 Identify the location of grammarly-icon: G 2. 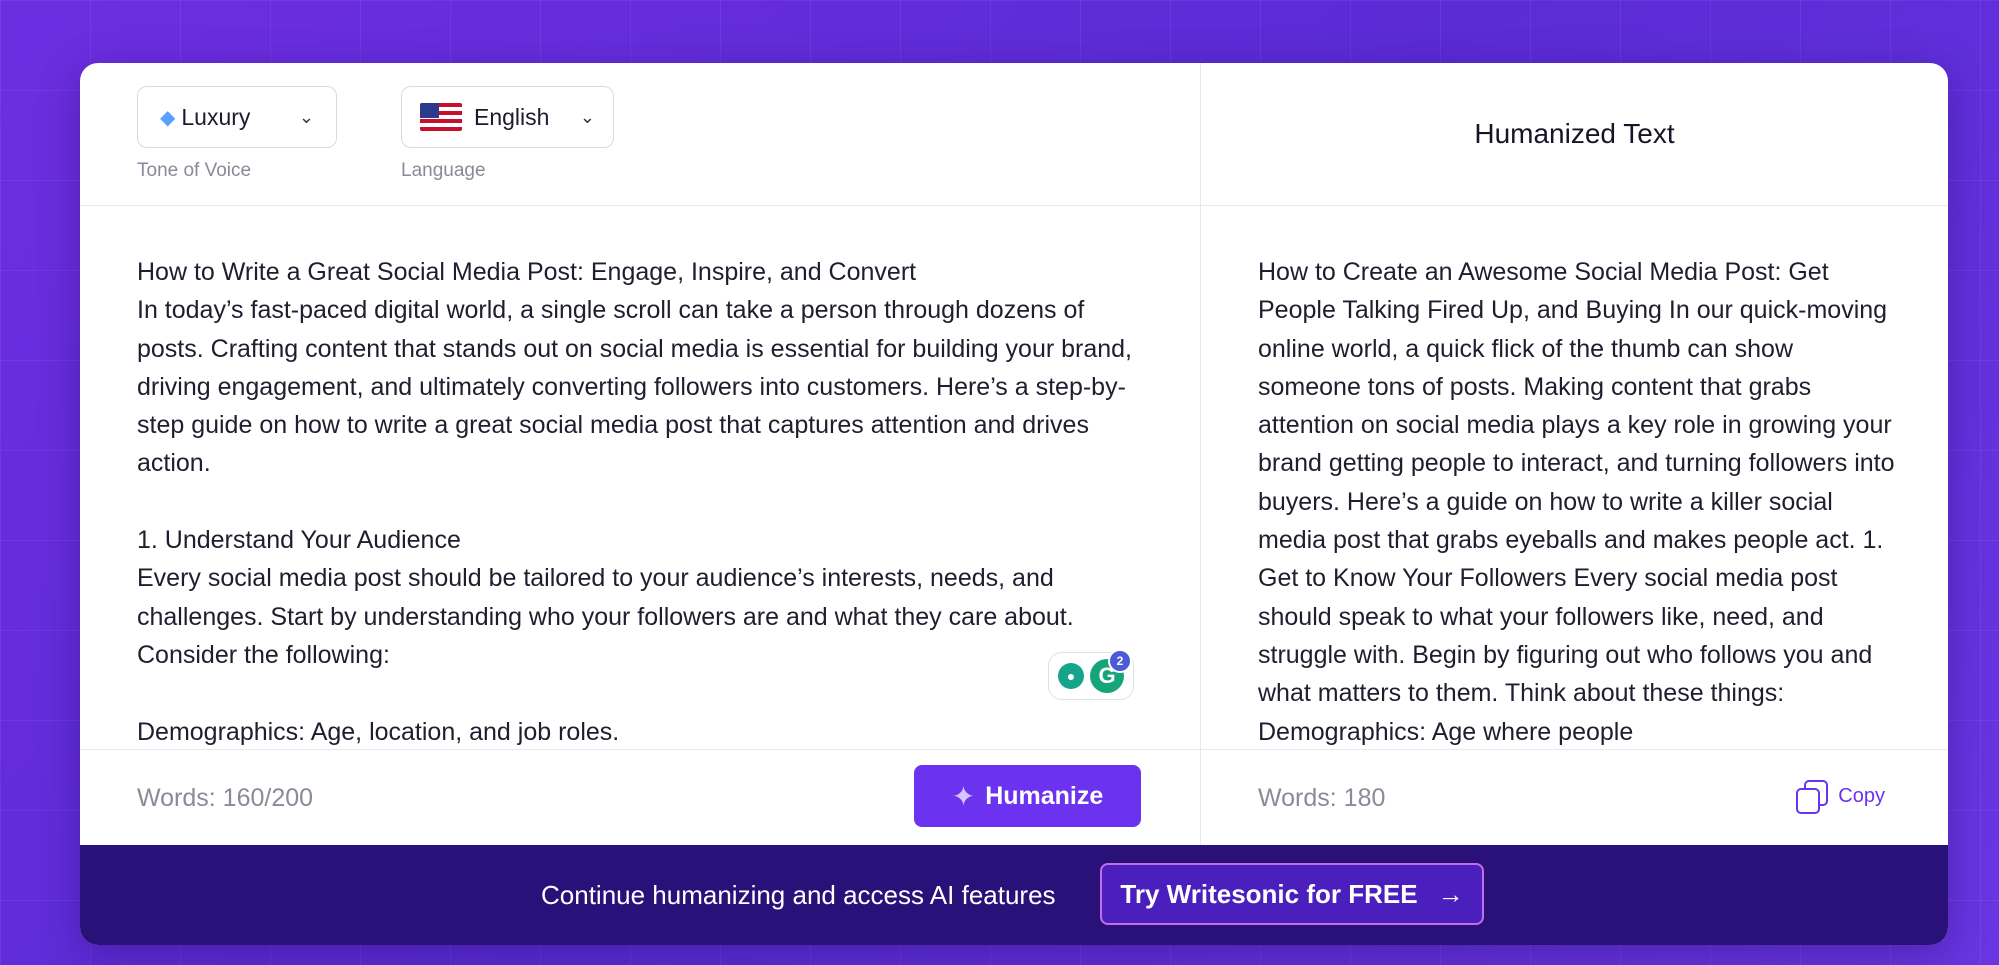
(1111, 671).